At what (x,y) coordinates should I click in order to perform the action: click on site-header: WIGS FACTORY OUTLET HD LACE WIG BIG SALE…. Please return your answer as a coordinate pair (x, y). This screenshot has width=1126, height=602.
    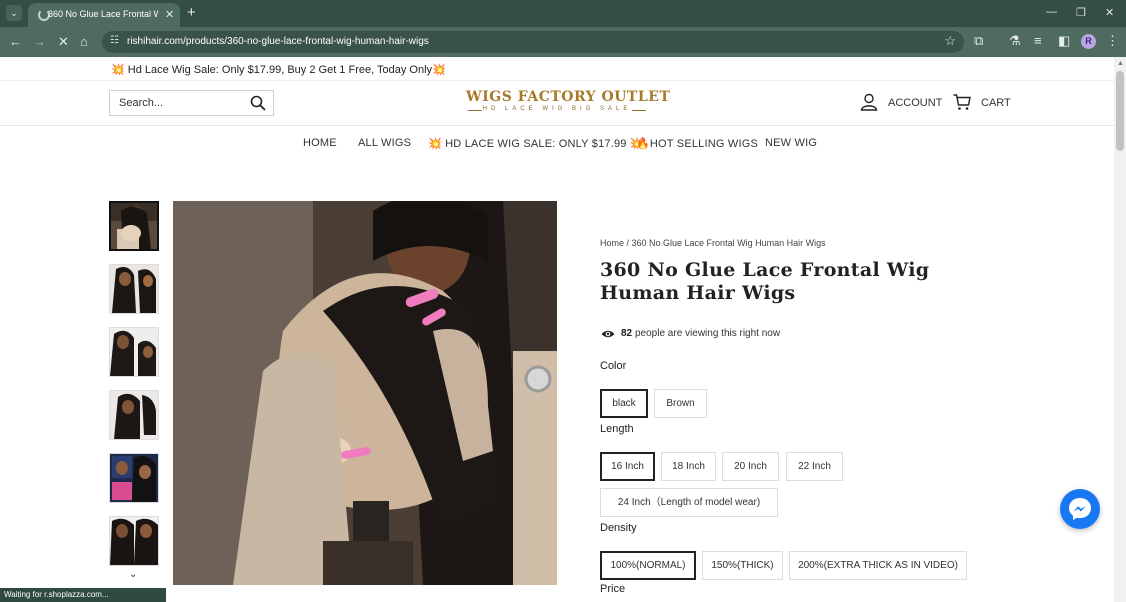
    Looking at the image, I should click on (557, 103).